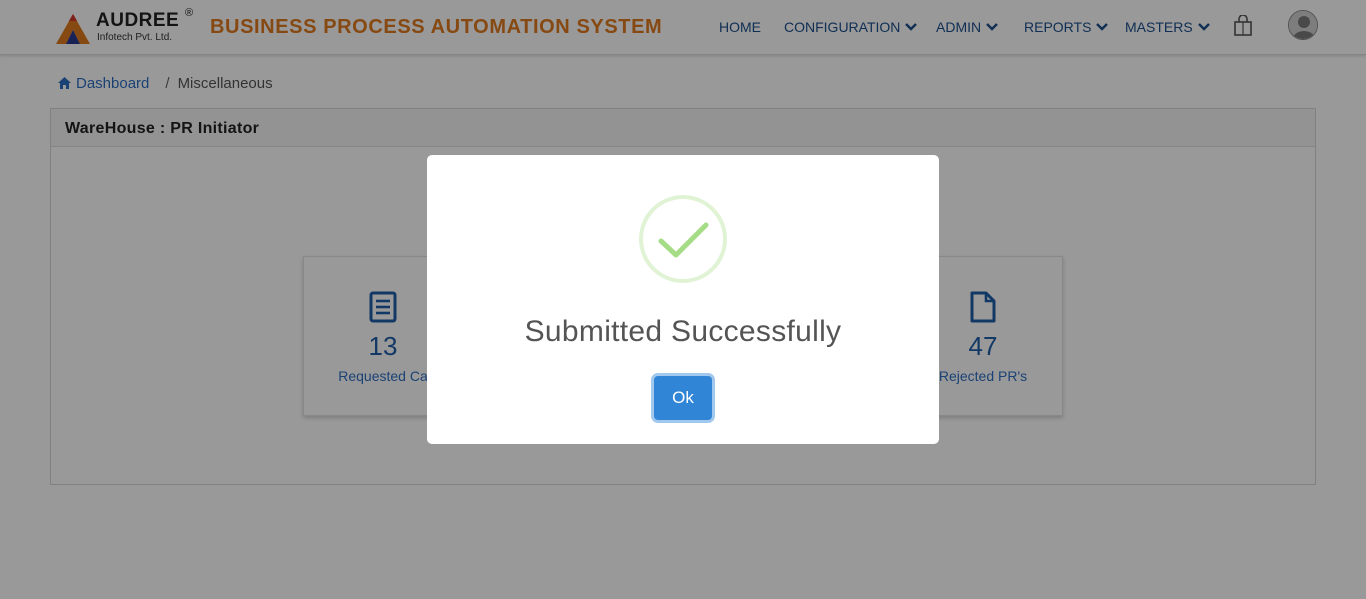 This screenshot has width=1366, height=599. Describe the element at coordinates (683, 331) in the screenshot. I see `dialog-title: Submitted Successfully` at that location.